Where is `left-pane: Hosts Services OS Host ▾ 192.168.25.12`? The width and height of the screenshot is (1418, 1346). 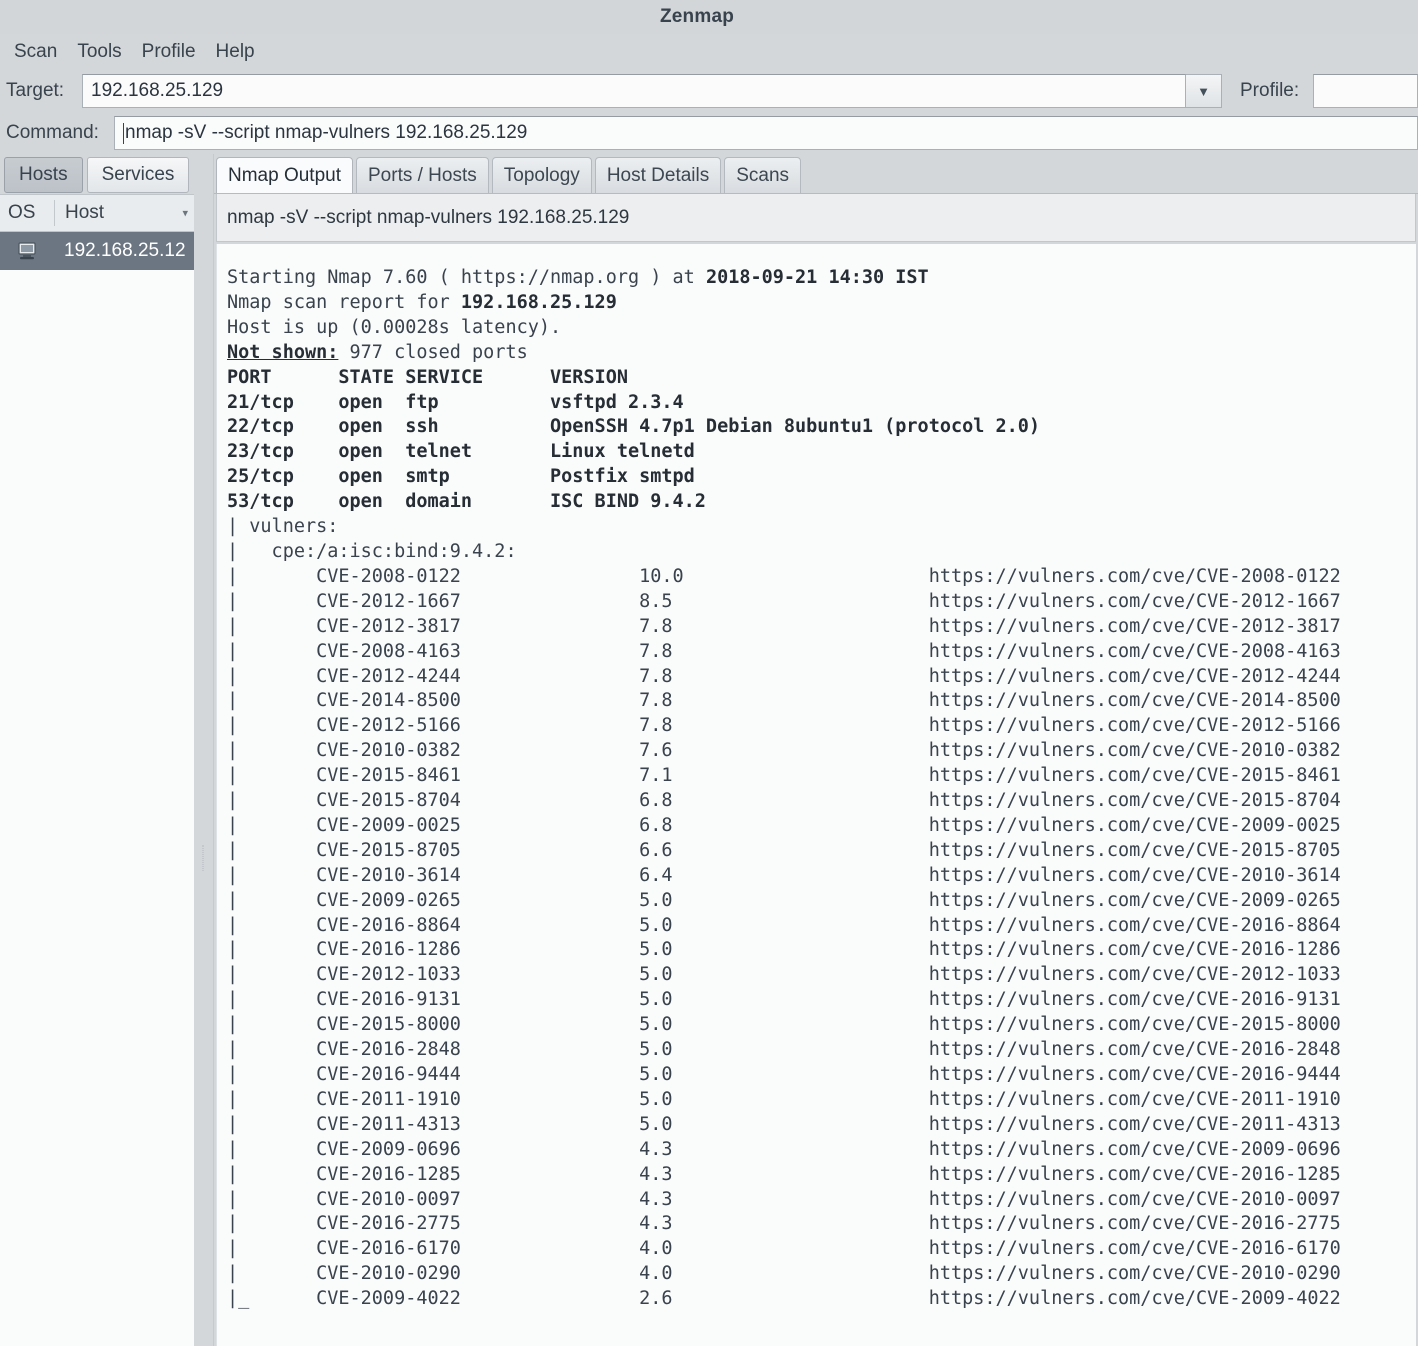
left-pane: Hosts Services OS Host ▾ 192.168.25.12 is located at coordinates (97, 750).